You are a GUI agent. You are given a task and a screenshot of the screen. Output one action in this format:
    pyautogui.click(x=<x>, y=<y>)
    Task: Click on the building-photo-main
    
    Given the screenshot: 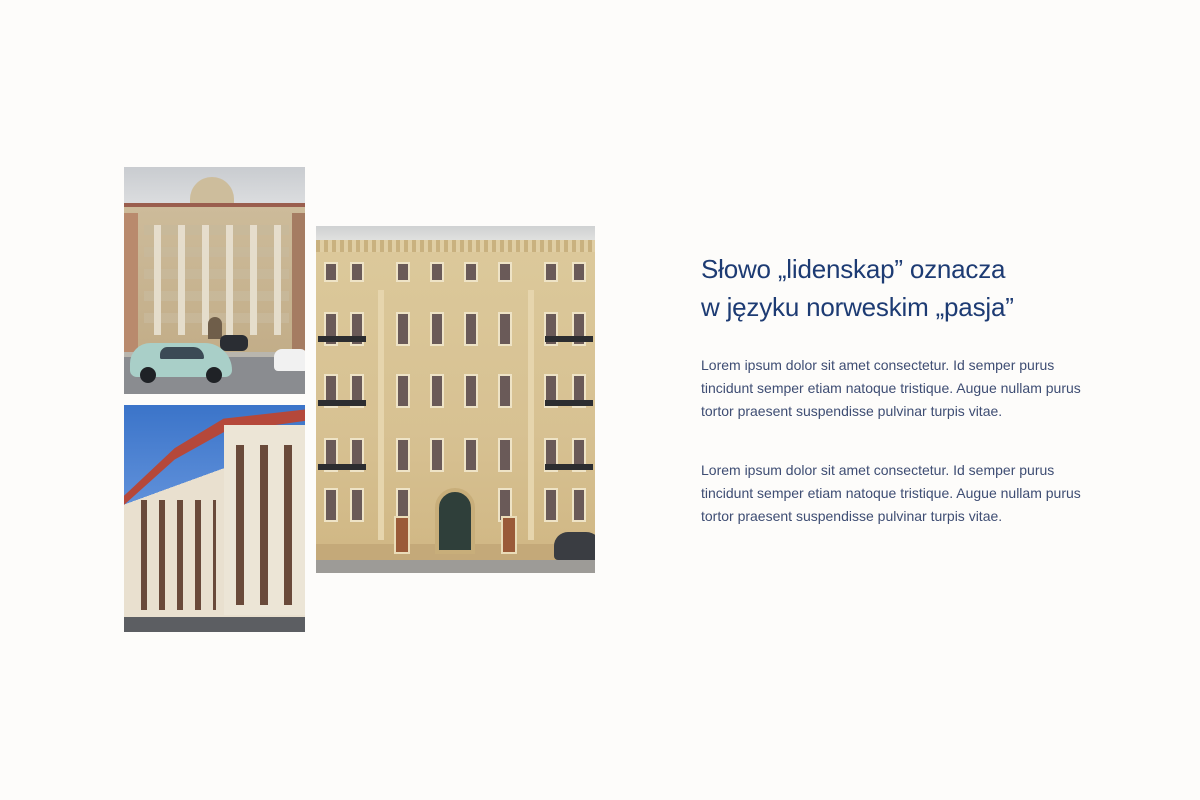 What is the action you would take?
    pyautogui.click(x=455, y=399)
    